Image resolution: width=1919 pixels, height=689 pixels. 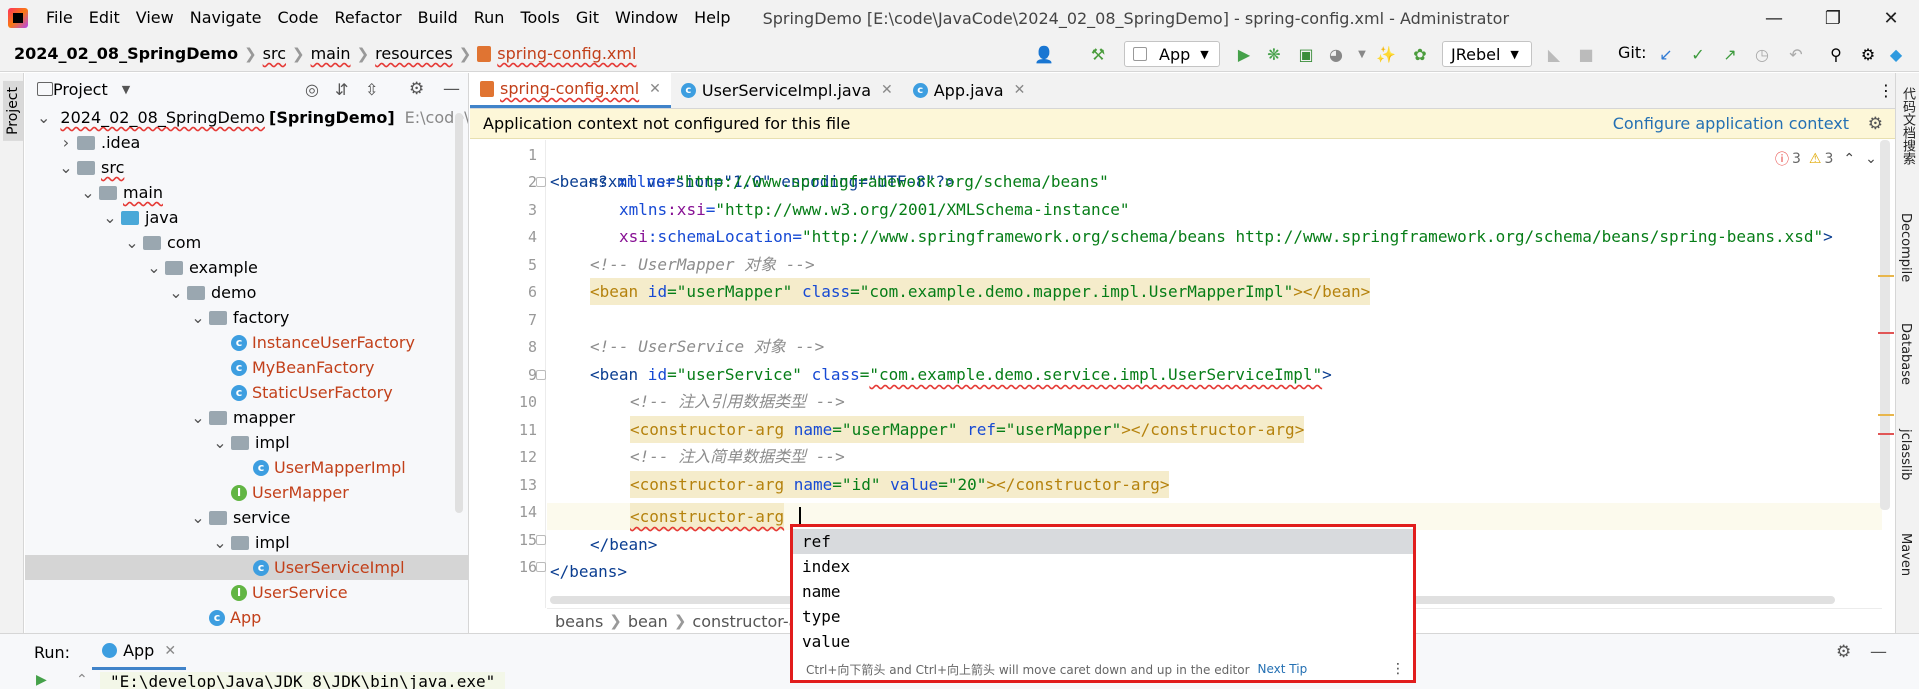 What do you see at coordinates (787, 90) in the screenshot?
I see `tab-userserviceimpl-java: c UserServiceImpl.java ✕` at bounding box center [787, 90].